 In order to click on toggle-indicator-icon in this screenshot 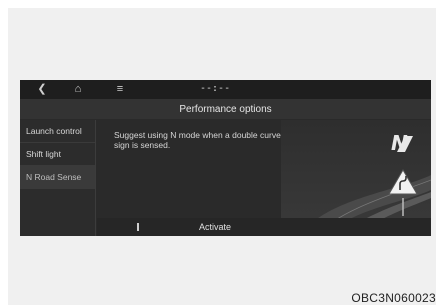, I will do `click(138, 227)`.